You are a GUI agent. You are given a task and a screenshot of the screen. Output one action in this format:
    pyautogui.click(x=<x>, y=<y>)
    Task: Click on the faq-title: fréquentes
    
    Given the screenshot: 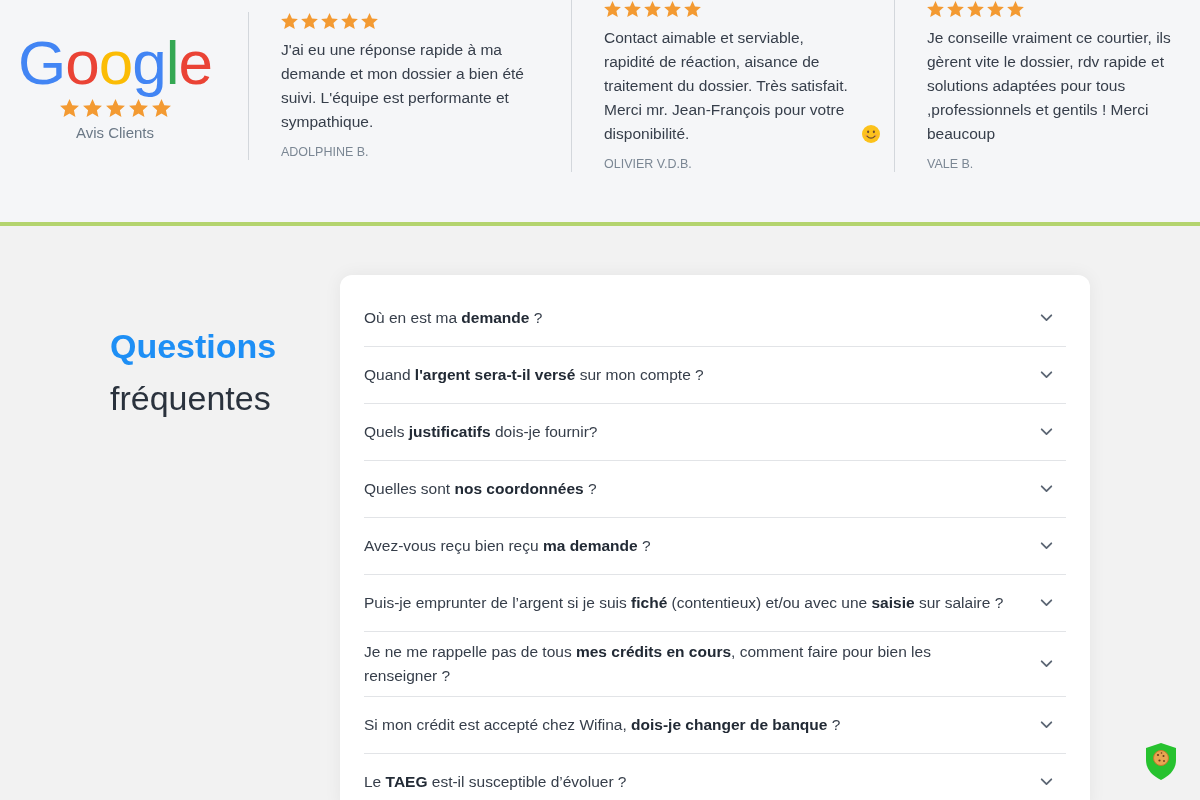 What is the action you would take?
    pyautogui.click(x=190, y=398)
    